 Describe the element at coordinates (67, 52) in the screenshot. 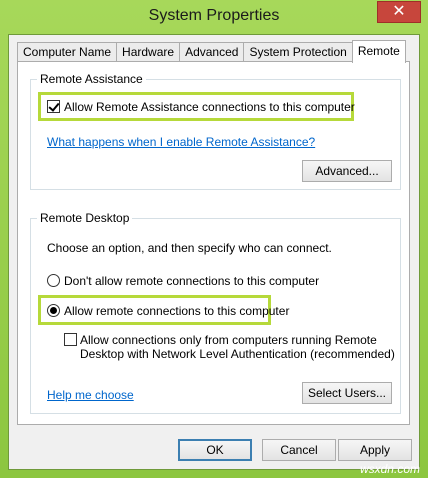

I see `tab-computer-name: Computer Name` at that location.